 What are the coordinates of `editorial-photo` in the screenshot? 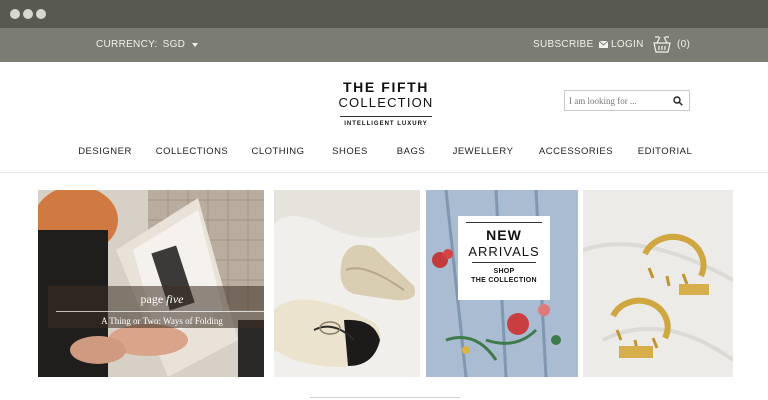 It's located at (151, 283).